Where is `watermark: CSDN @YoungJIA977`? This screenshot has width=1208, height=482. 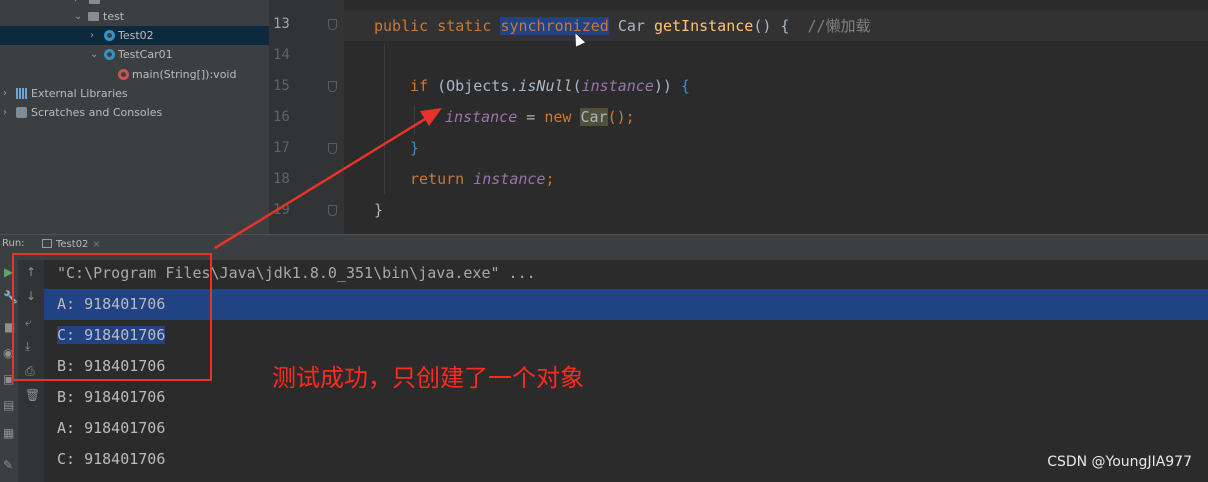
watermark: CSDN @YoungJIA977 is located at coordinates (1119, 462).